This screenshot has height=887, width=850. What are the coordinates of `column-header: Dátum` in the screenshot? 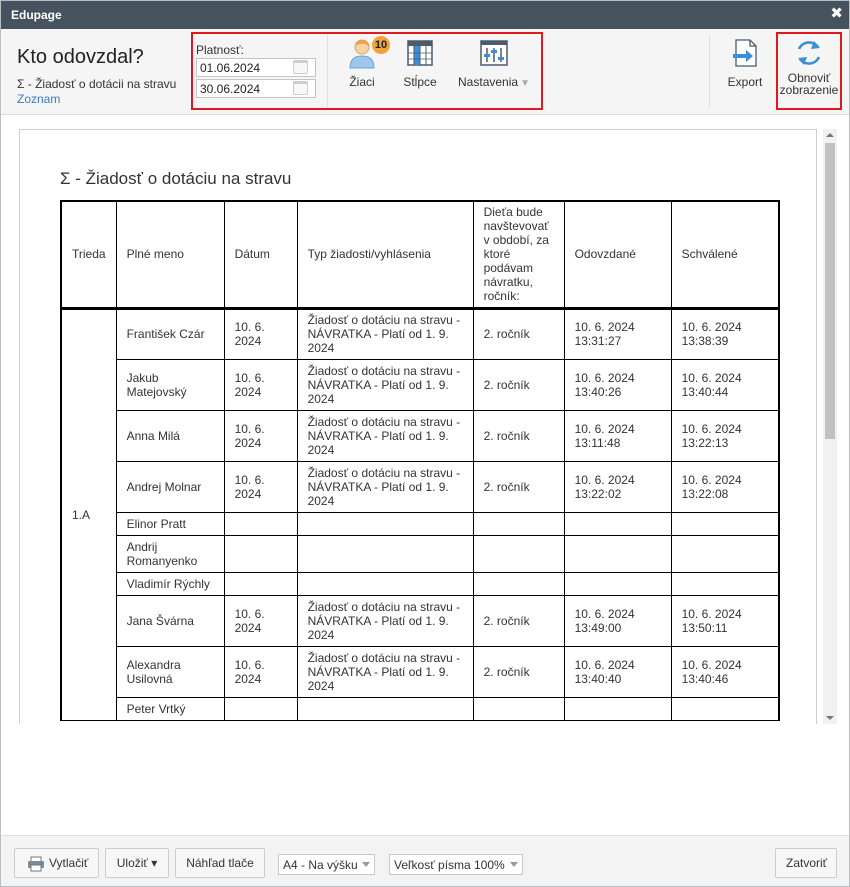 It's located at (260, 255).